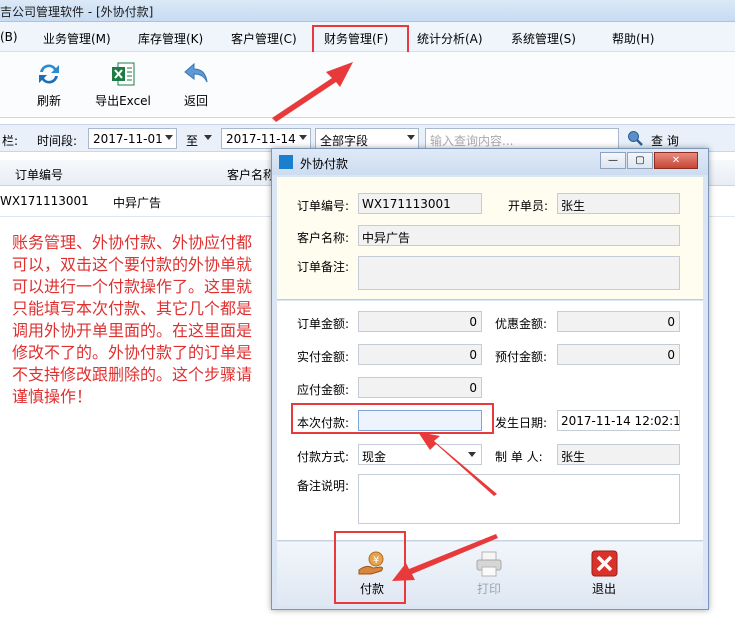 The width and height of the screenshot is (735, 642). I want to click on payable-field: 0, so click(420, 387).